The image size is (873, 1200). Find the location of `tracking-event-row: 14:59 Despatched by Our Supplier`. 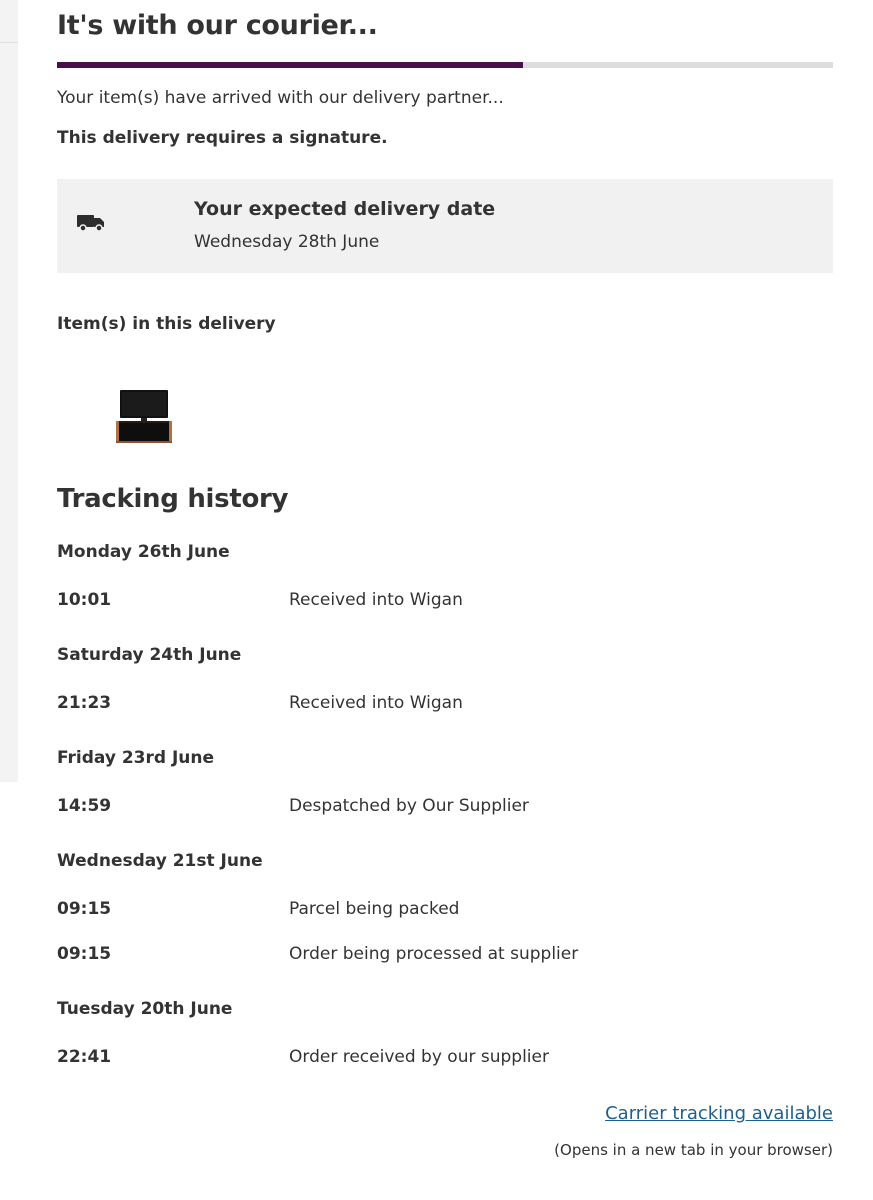

tracking-event-row: 14:59 Despatched by Our Supplier is located at coordinates (445, 806).